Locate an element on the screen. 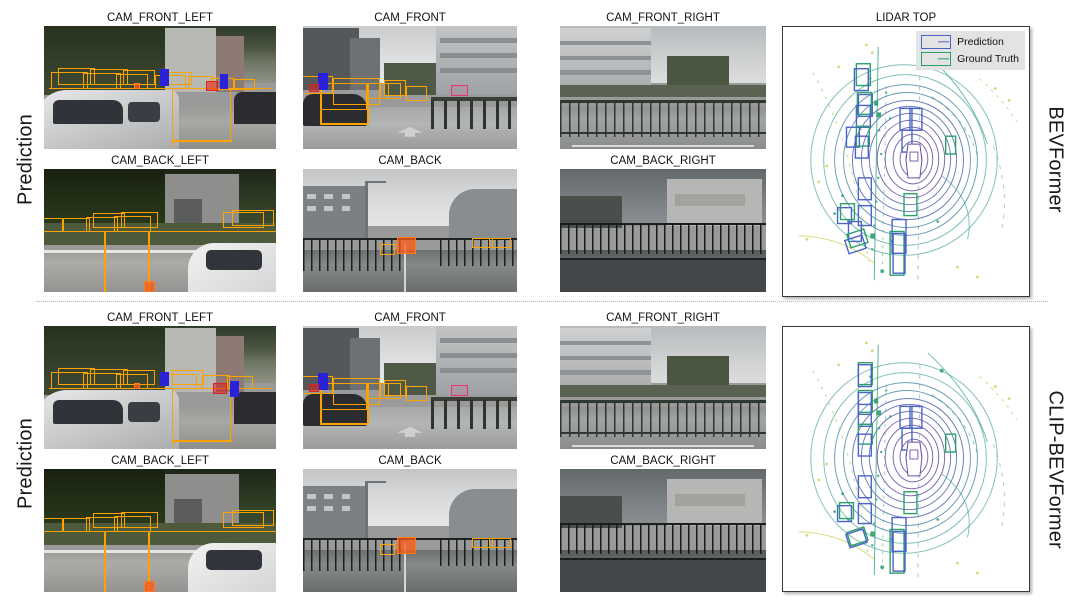 The width and height of the screenshot is (1080, 604). ground-truth-swatch-icon is located at coordinates (936, 59).